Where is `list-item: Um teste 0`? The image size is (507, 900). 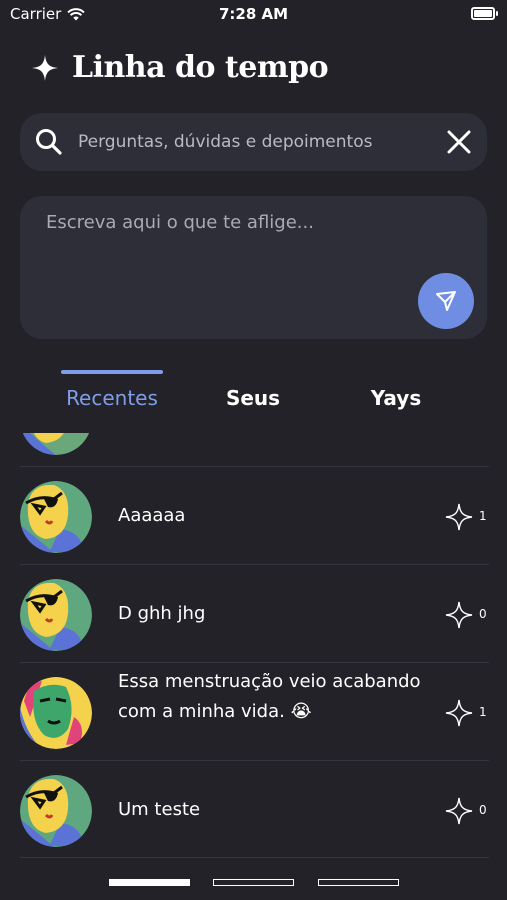 list-item: Um teste 0 is located at coordinates (254, 809).